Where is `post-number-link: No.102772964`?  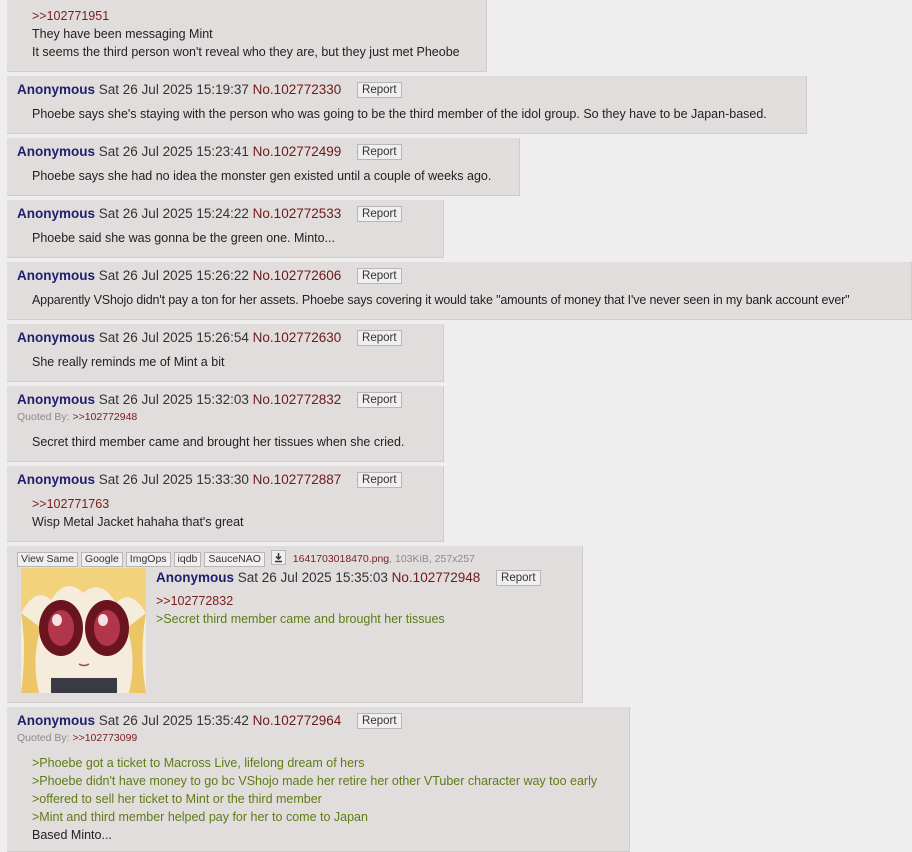
post-number-link: No.102772964 is located at coordinates (297, 720).